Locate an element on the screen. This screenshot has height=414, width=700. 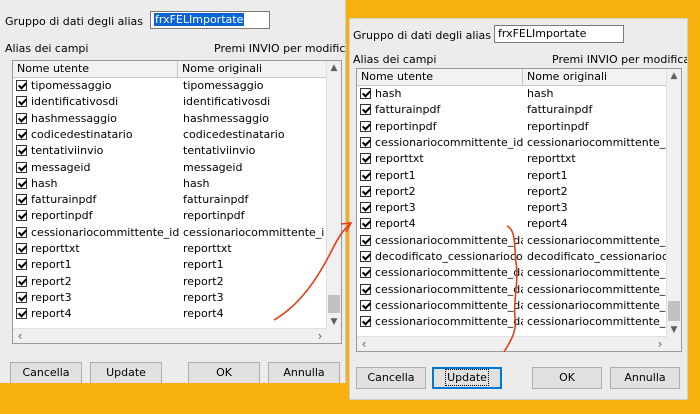
annotation-arrow is located at coordinates (312, 272).